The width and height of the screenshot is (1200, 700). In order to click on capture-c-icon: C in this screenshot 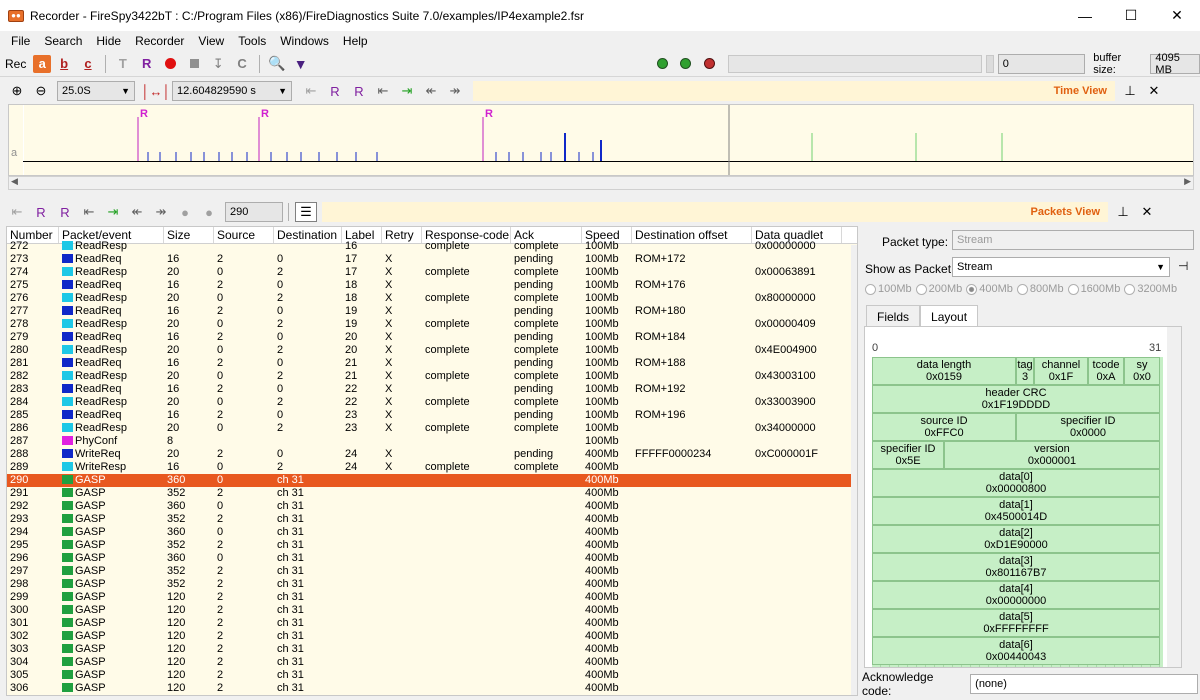, I will do `click(242, 64)`.